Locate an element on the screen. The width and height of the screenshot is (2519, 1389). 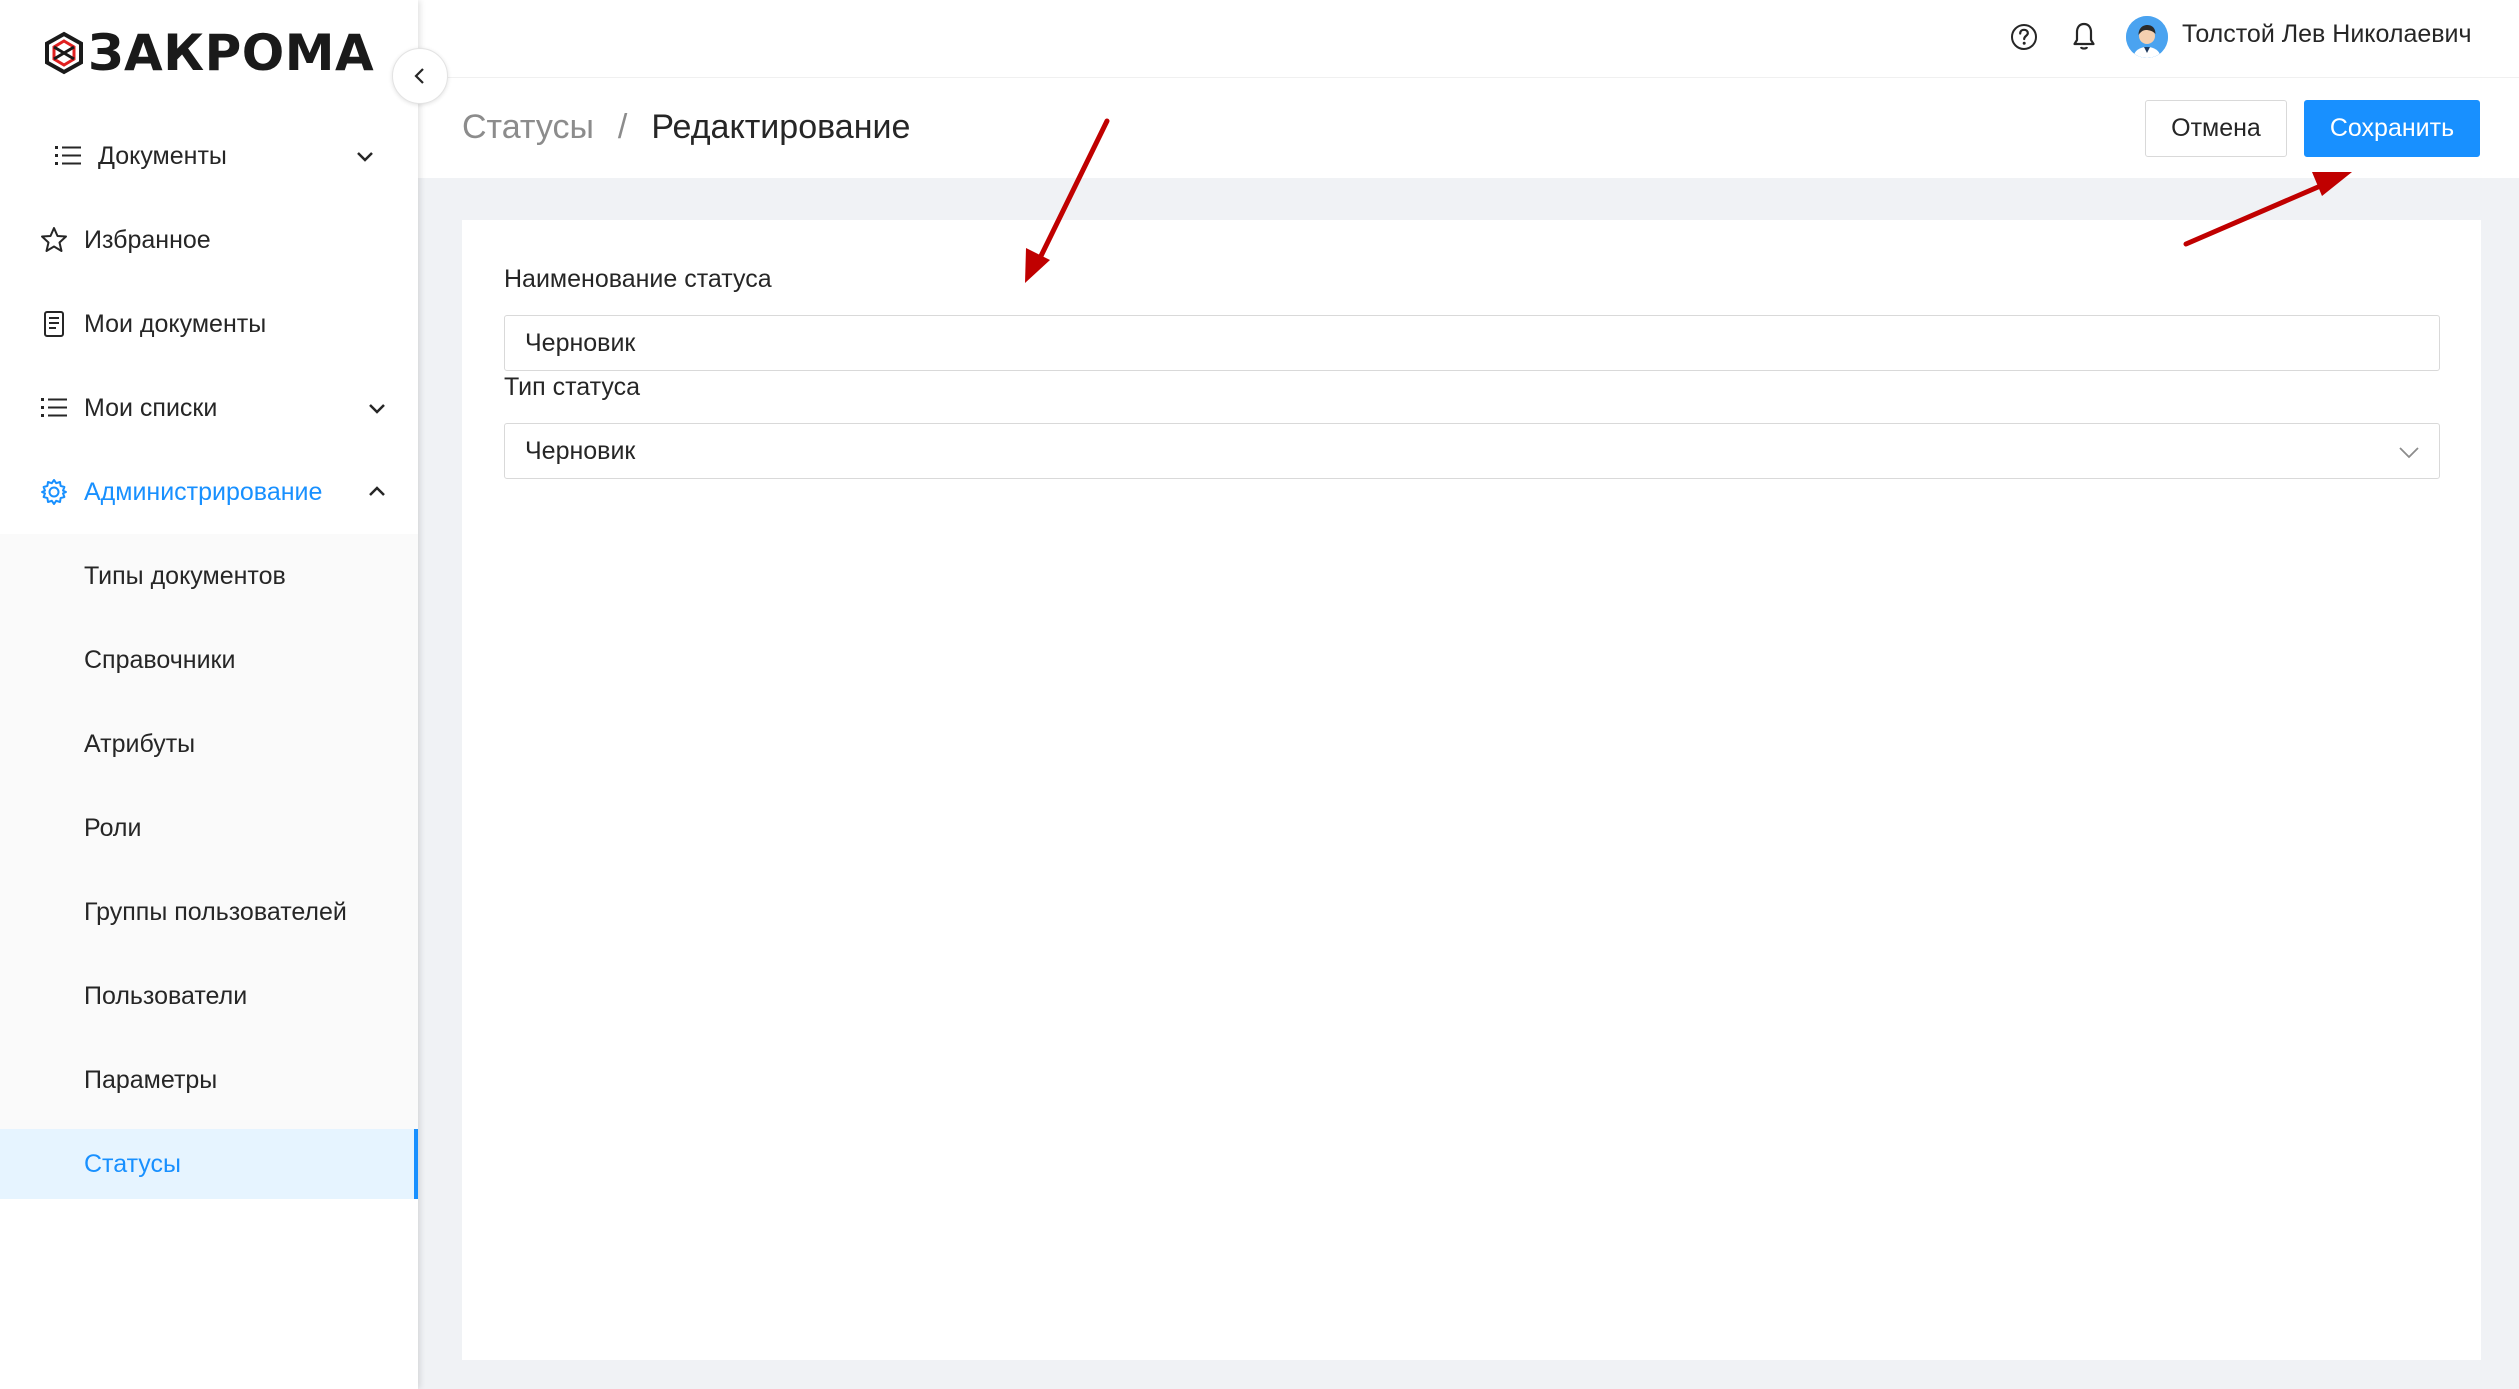
sidebar-item-documents: Документы is located at coordinates (209, 156).